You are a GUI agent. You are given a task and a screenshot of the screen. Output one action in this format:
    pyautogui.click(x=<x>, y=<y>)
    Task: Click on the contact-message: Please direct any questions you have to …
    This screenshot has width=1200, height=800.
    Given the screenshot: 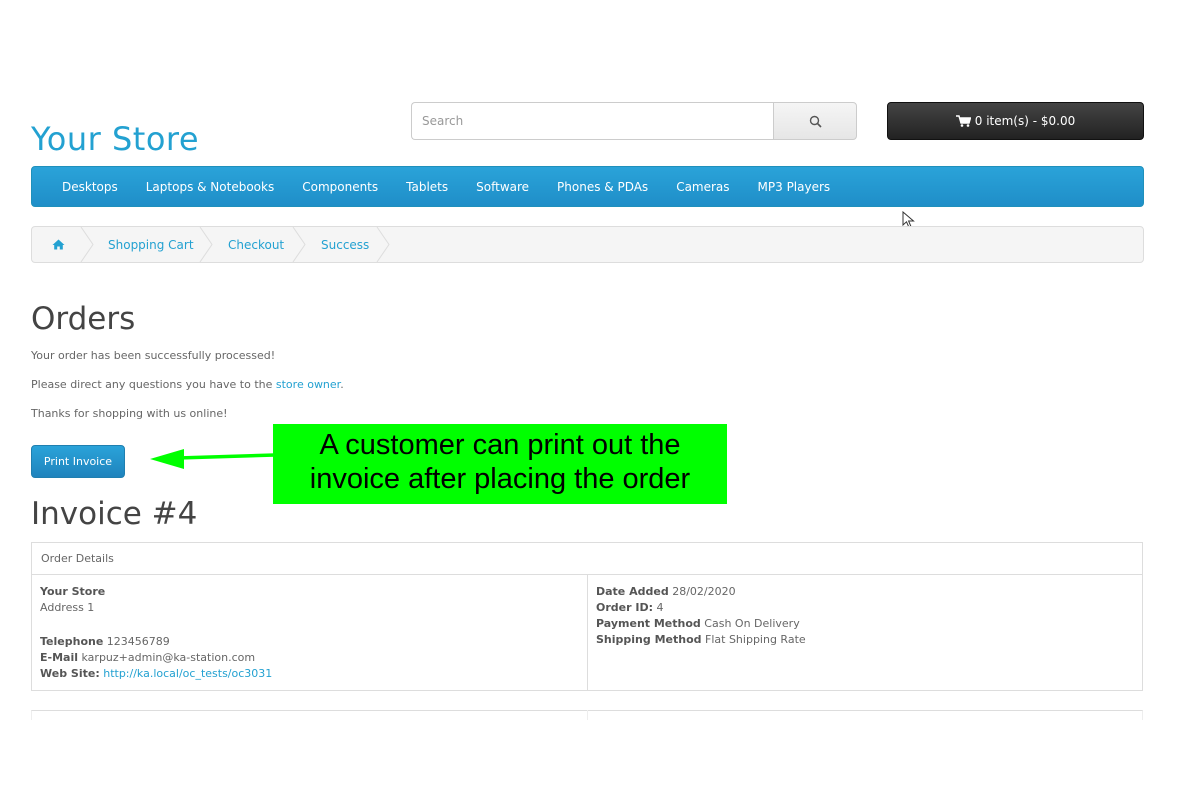 What is the action you would take?
    pyautogui.click(x=187, y=384)
    